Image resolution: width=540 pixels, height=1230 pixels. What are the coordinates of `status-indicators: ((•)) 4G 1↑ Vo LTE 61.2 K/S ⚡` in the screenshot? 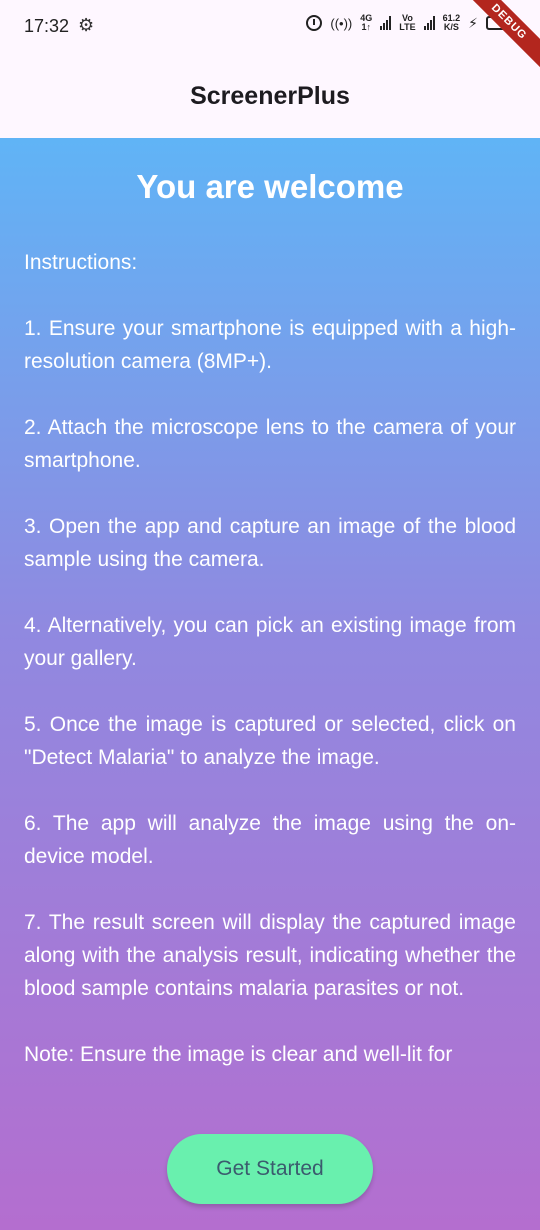 It's located at (410, 23).